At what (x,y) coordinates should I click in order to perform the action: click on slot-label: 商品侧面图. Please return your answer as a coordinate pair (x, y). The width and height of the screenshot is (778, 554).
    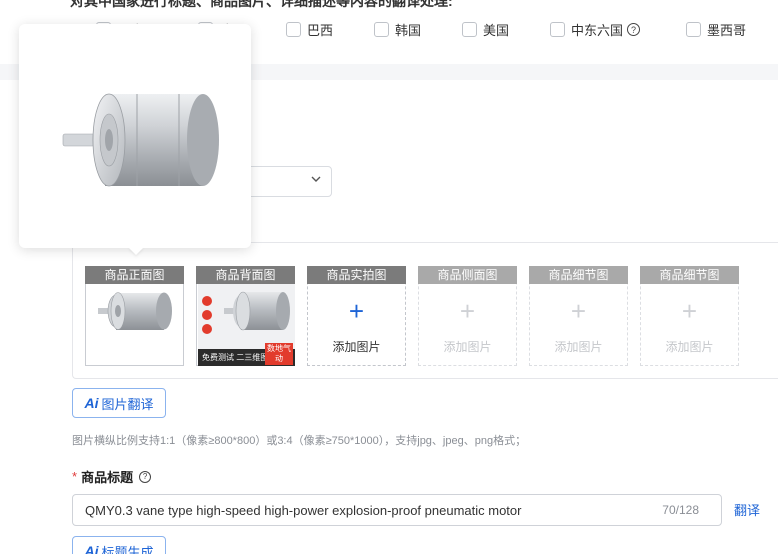
    Looking at the image, I should click on (467, 275).